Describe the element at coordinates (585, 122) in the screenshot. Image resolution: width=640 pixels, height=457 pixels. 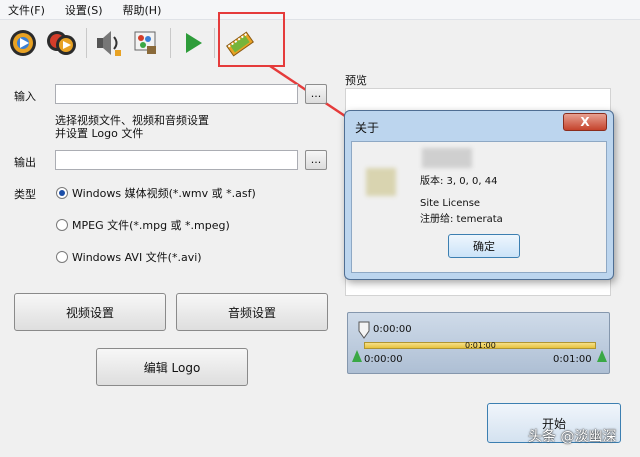
I see `close-icon: X` at that location.